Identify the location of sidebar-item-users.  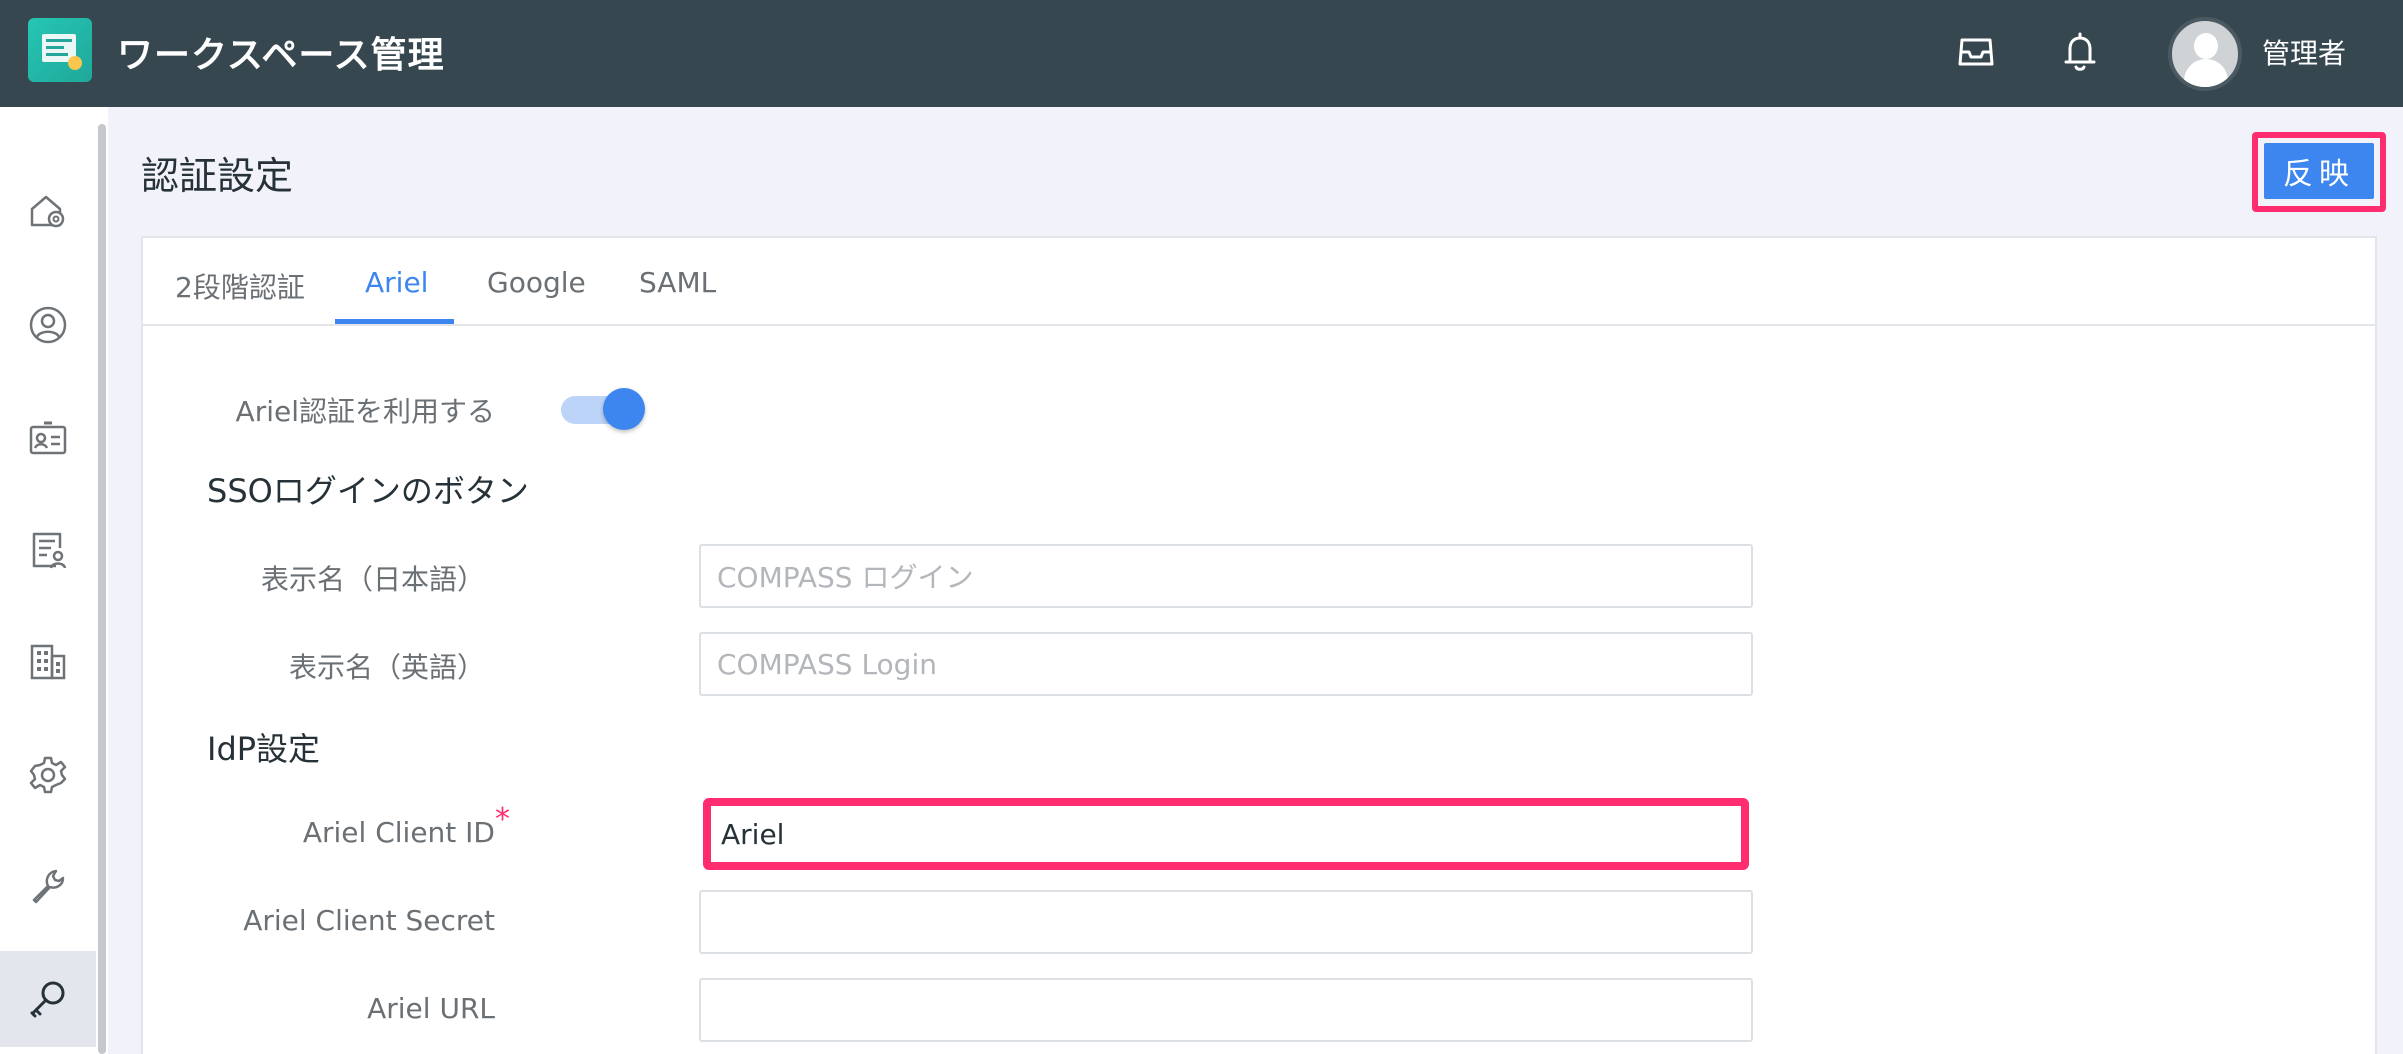
(48, 325).